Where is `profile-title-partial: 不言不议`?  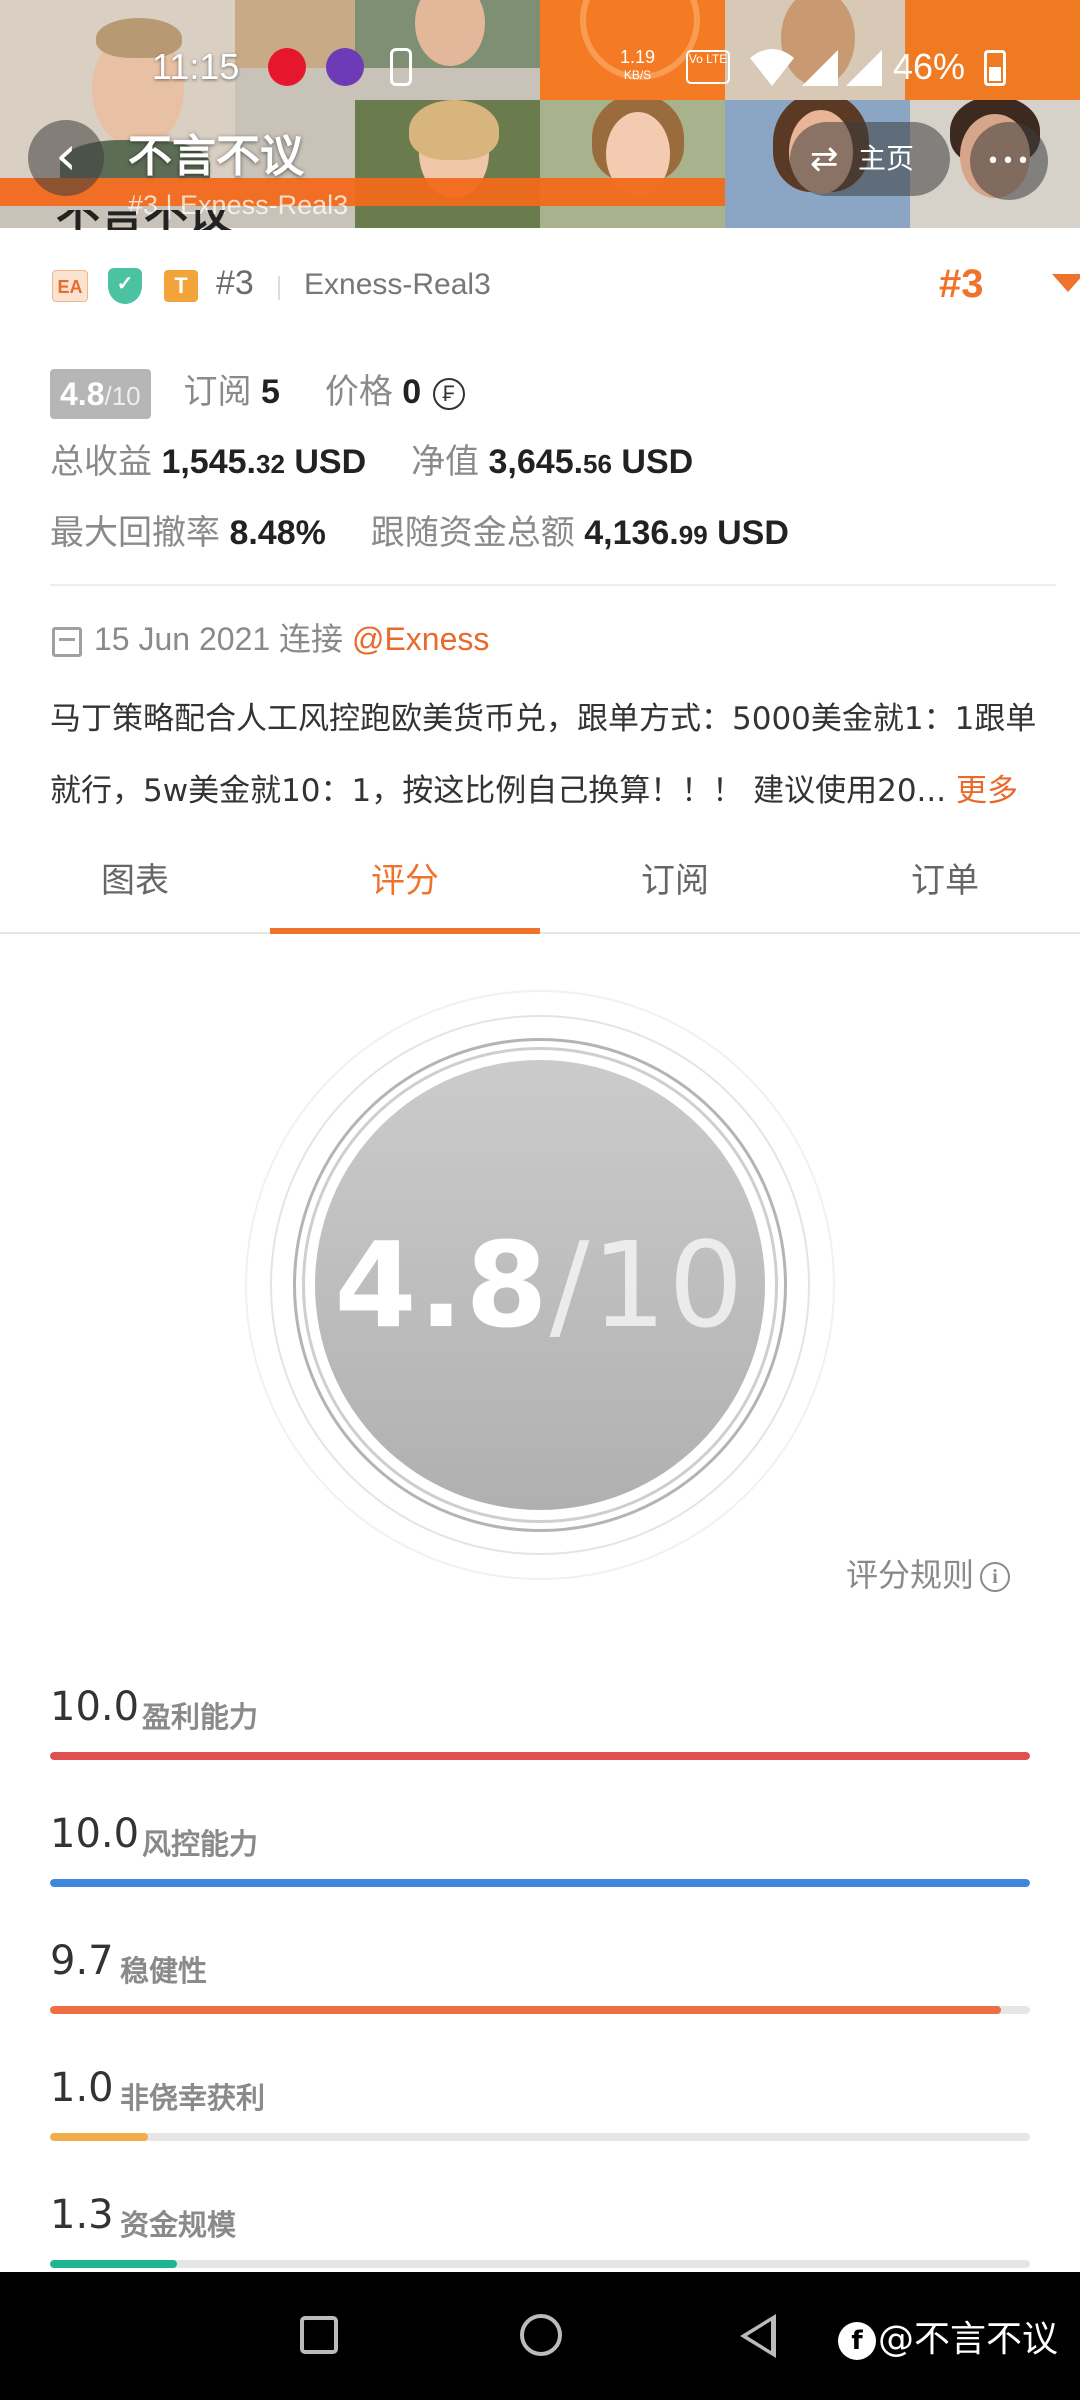
profile-title-partial: 不言不议 is located at coordinates (144, 220).